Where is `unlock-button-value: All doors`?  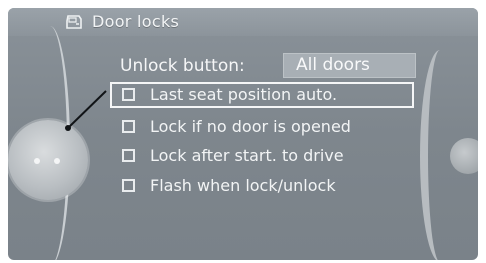 unlock-button-value: All doors is located at coordinates (349, 65).